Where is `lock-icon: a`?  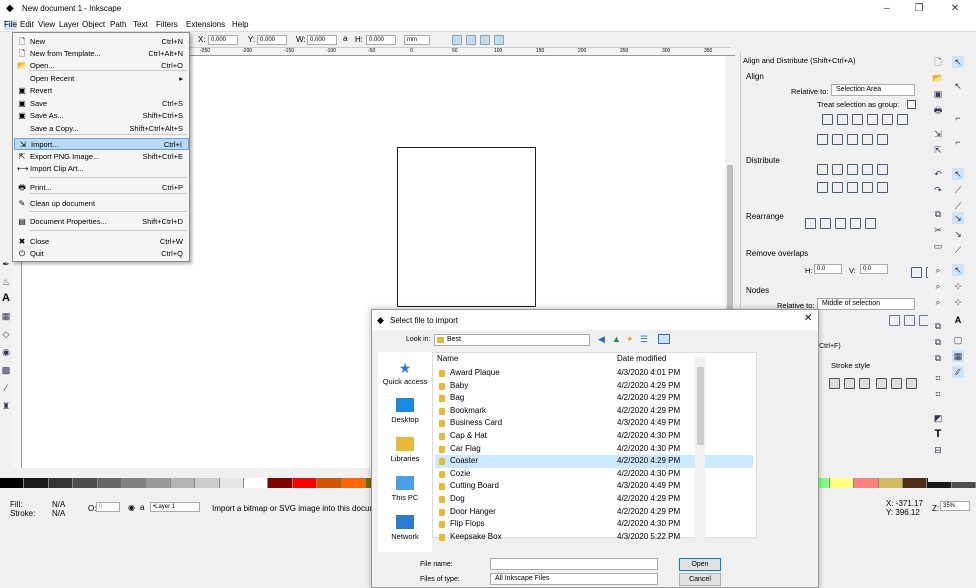
lock-icon: a is located at coordinates (345, 38).